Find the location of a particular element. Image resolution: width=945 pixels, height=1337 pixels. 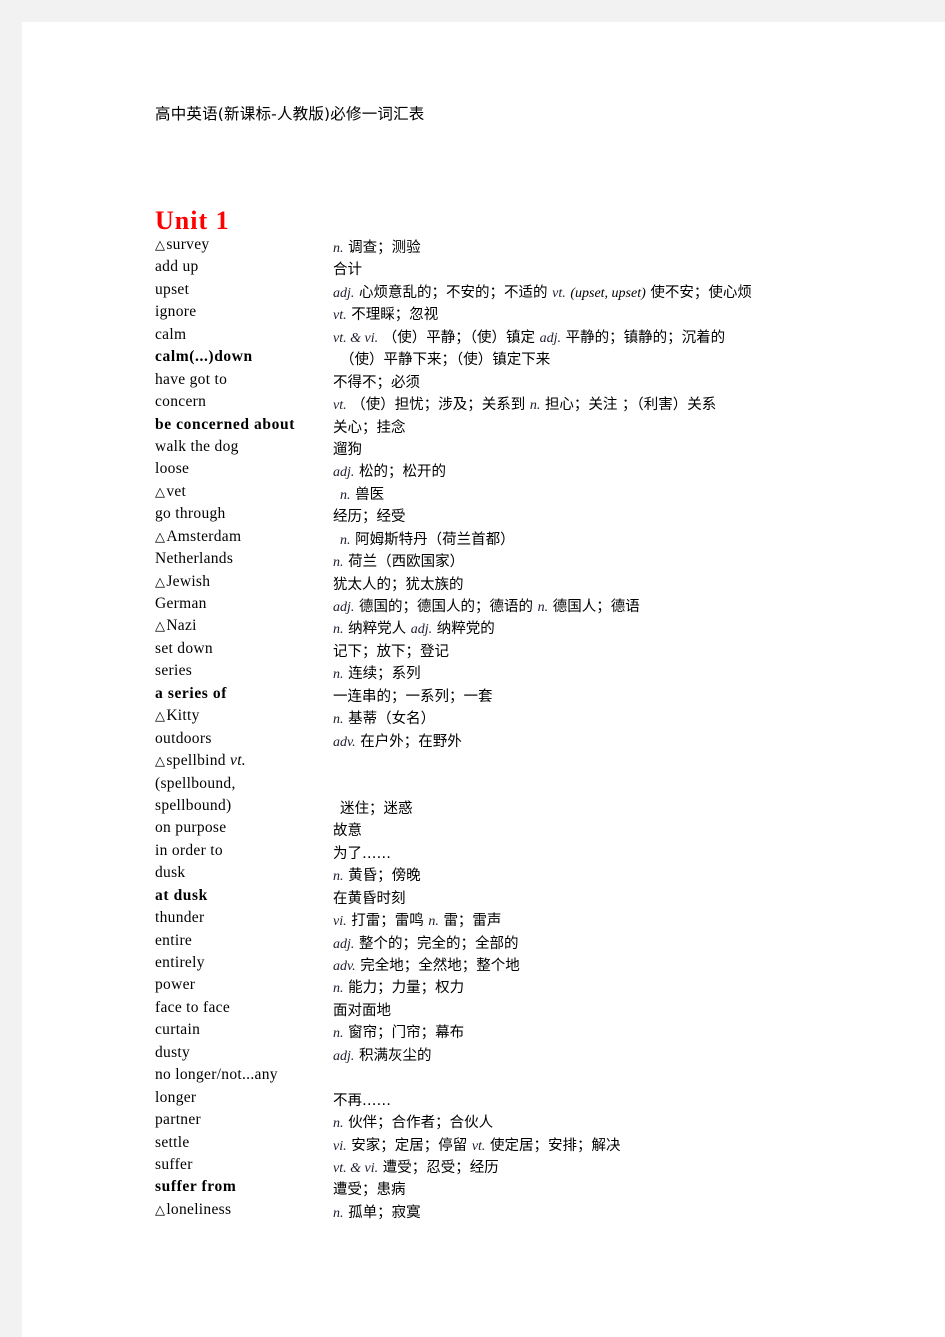

vocabulary-definition: 记下；放下；登记 is located at coordinates (391, 650).